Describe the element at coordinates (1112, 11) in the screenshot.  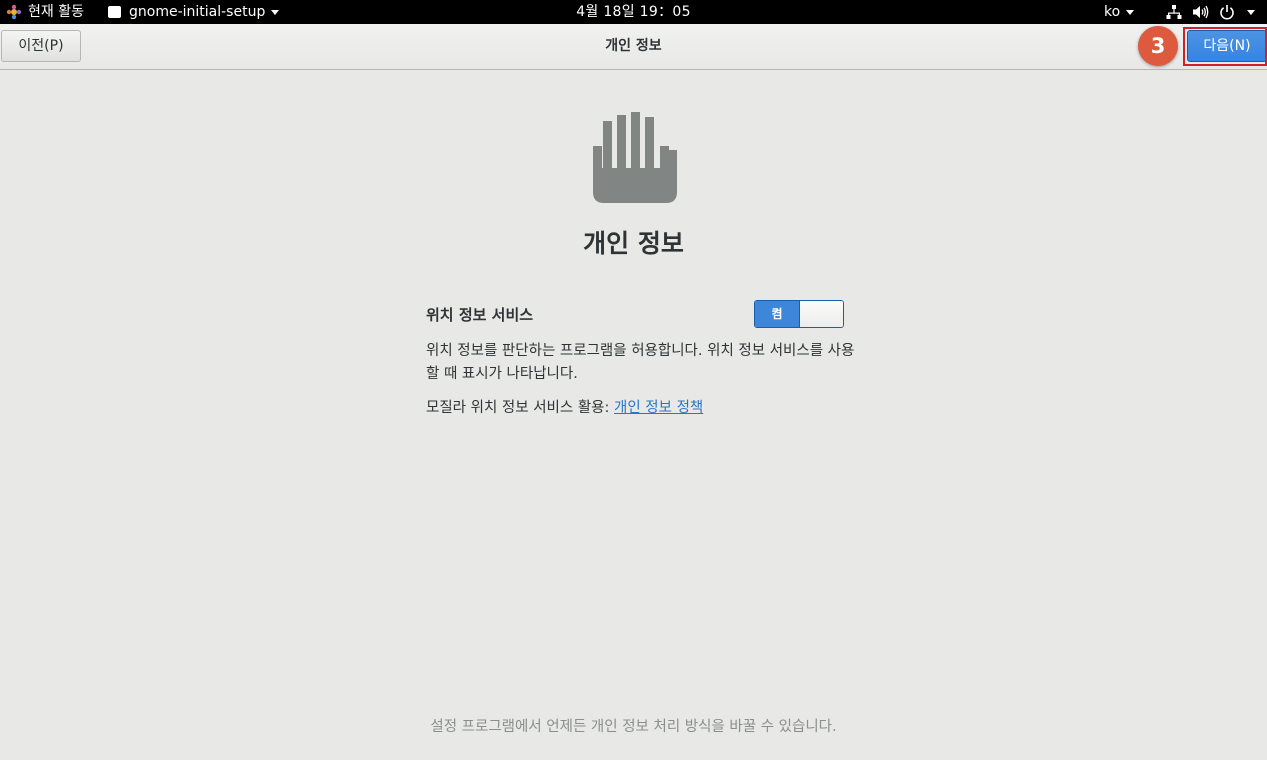
I see `language-label: ko` at that location.